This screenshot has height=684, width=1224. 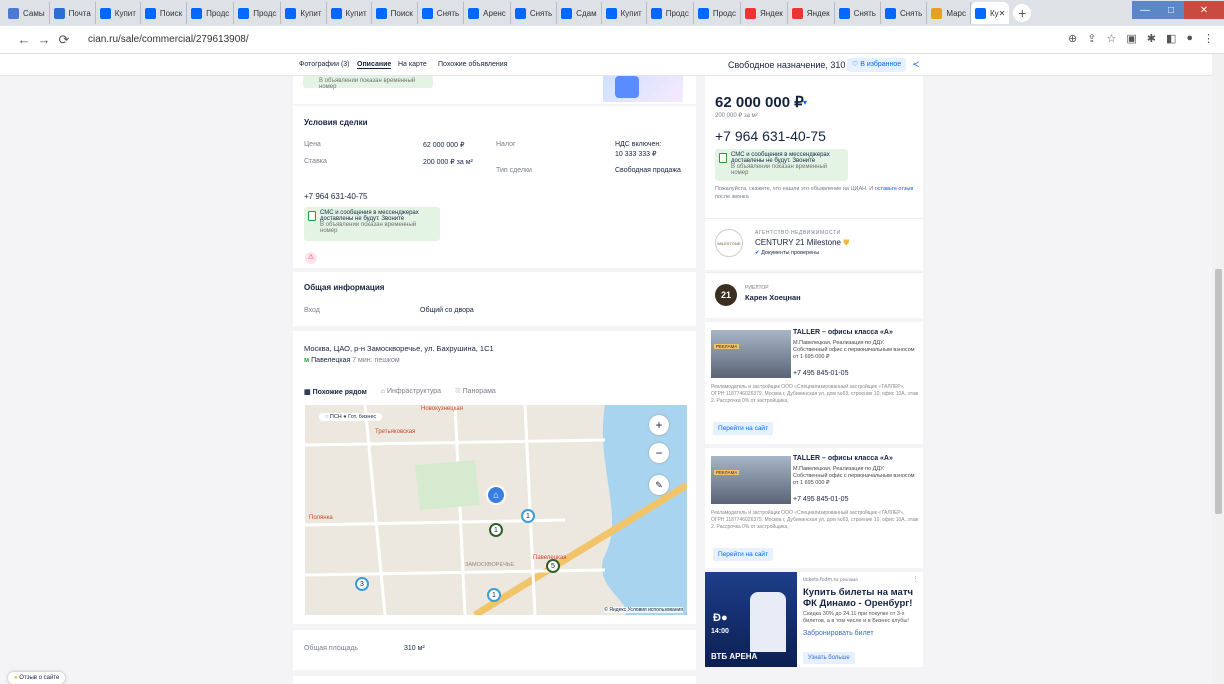 What do you see at coordinates (579, 13) in the screenshot?
I see `browser-tab: Сдам` at bounding box center [579, 13].